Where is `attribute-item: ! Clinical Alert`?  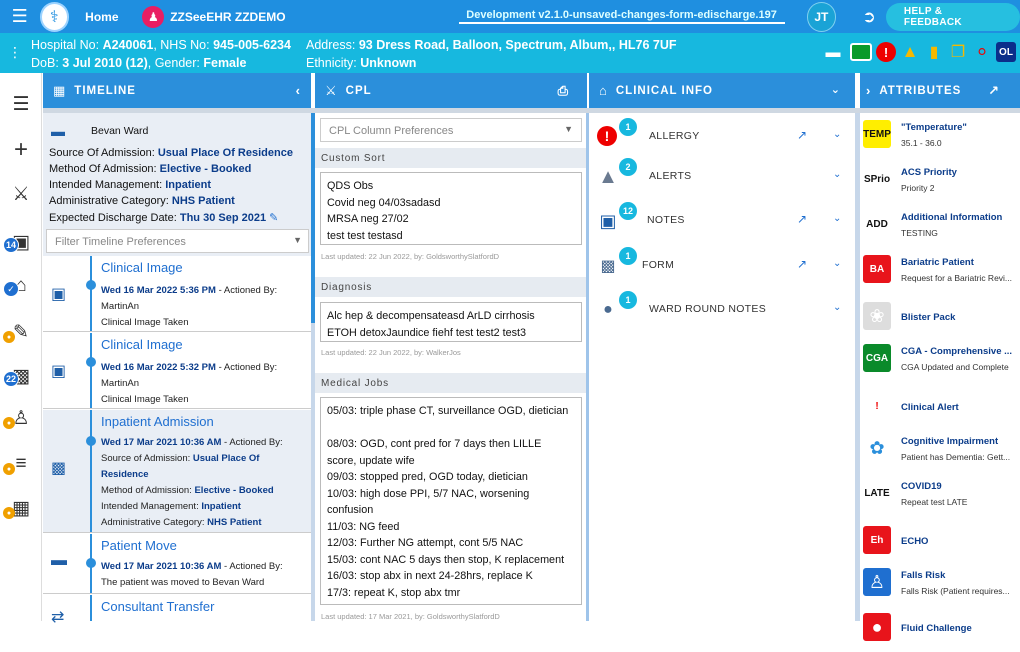
attribute-item: ! Clinical Alert is located at coordinates (940, 408).